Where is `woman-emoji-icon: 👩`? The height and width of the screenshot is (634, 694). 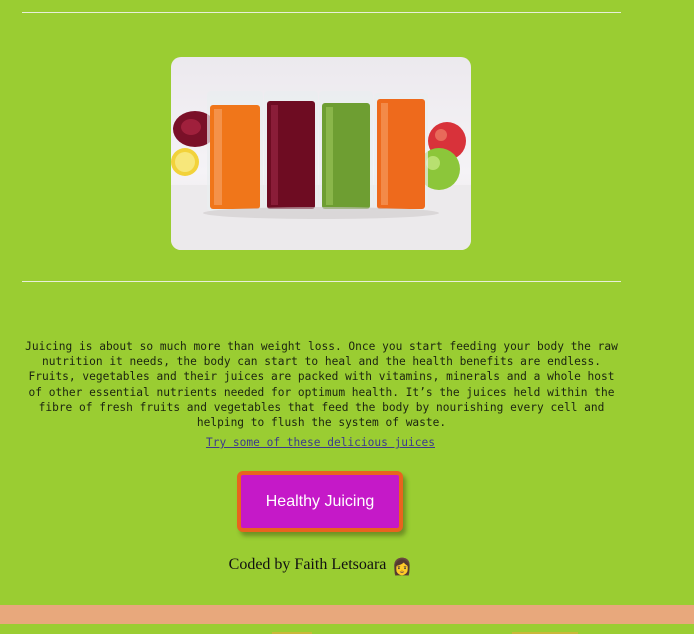
woman-emoji-icon: 👩 is located at coordinates (402, 567).